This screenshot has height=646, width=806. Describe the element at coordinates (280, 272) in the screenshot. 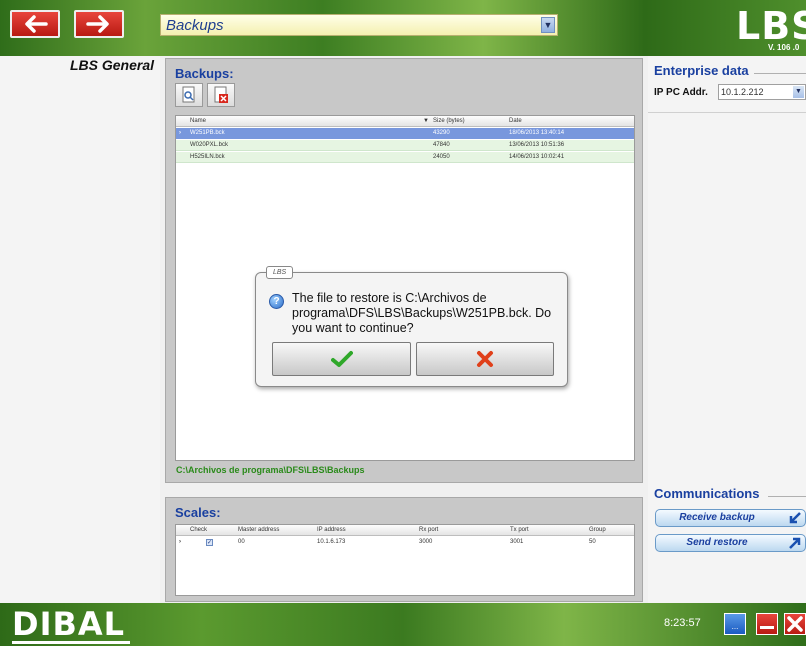

I see `dialog-tag: LBS` at that location.